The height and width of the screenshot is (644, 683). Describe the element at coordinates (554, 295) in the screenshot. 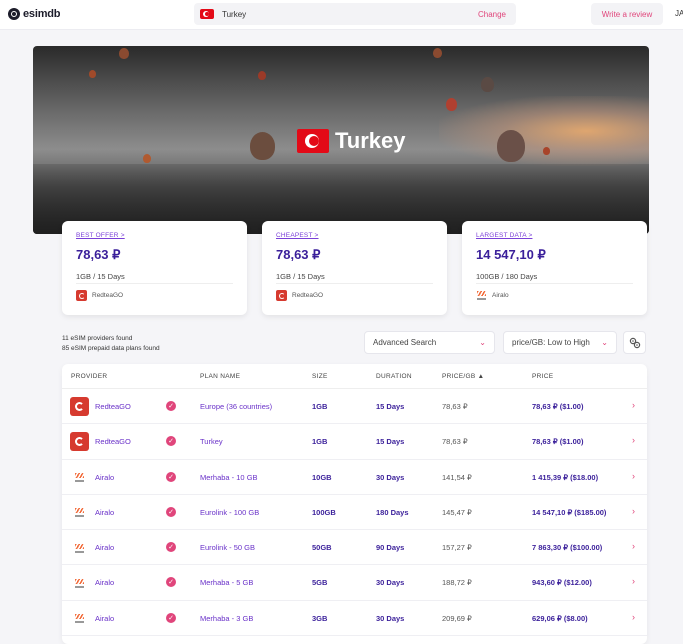

I see `card-provider: Airalo` at that location.